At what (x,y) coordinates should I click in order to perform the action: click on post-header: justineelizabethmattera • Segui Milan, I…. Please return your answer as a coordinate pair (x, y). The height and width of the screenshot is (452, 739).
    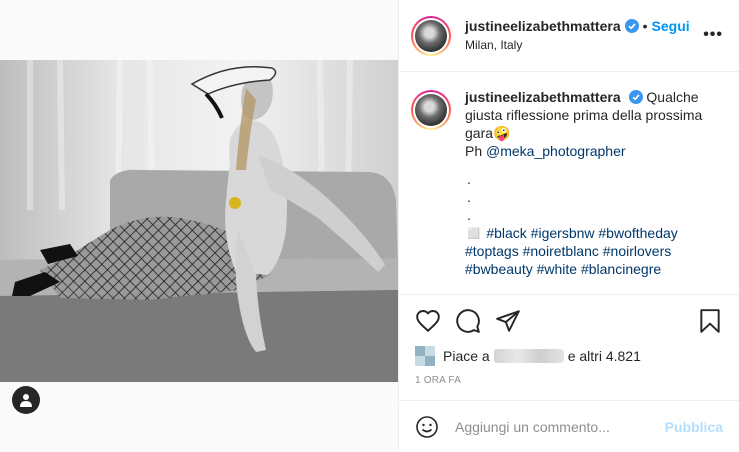
    Looking at the image, I should click on (569, 36).